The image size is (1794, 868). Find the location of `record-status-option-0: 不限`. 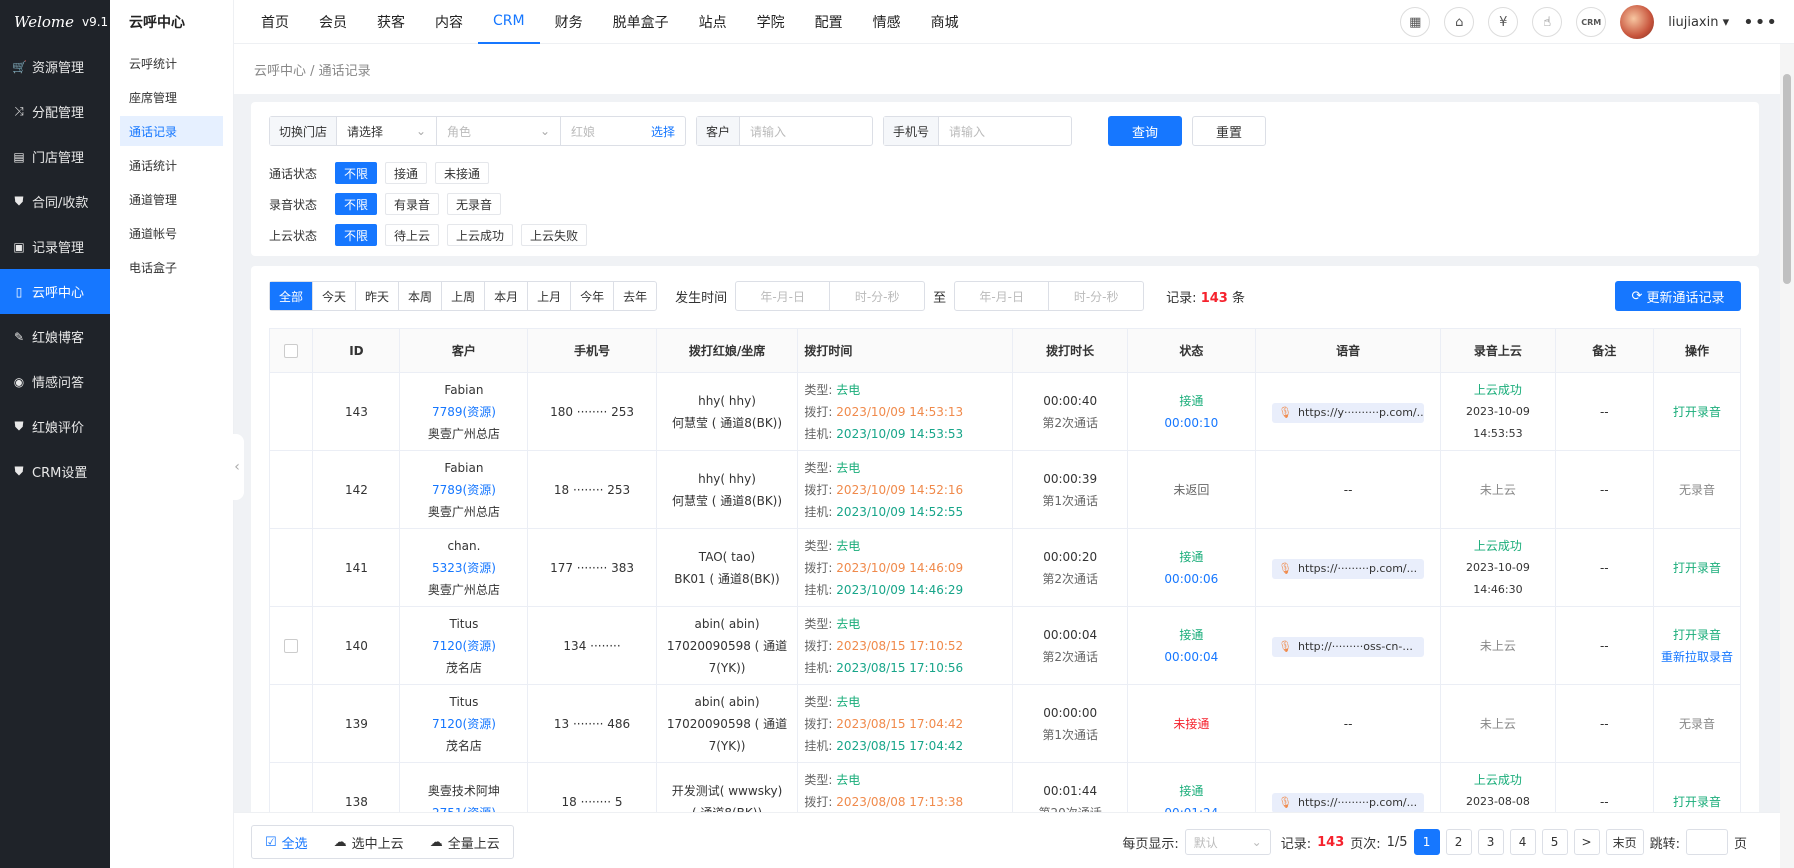

record-status-option-0: 不限 is located at coordinates (356, 204).